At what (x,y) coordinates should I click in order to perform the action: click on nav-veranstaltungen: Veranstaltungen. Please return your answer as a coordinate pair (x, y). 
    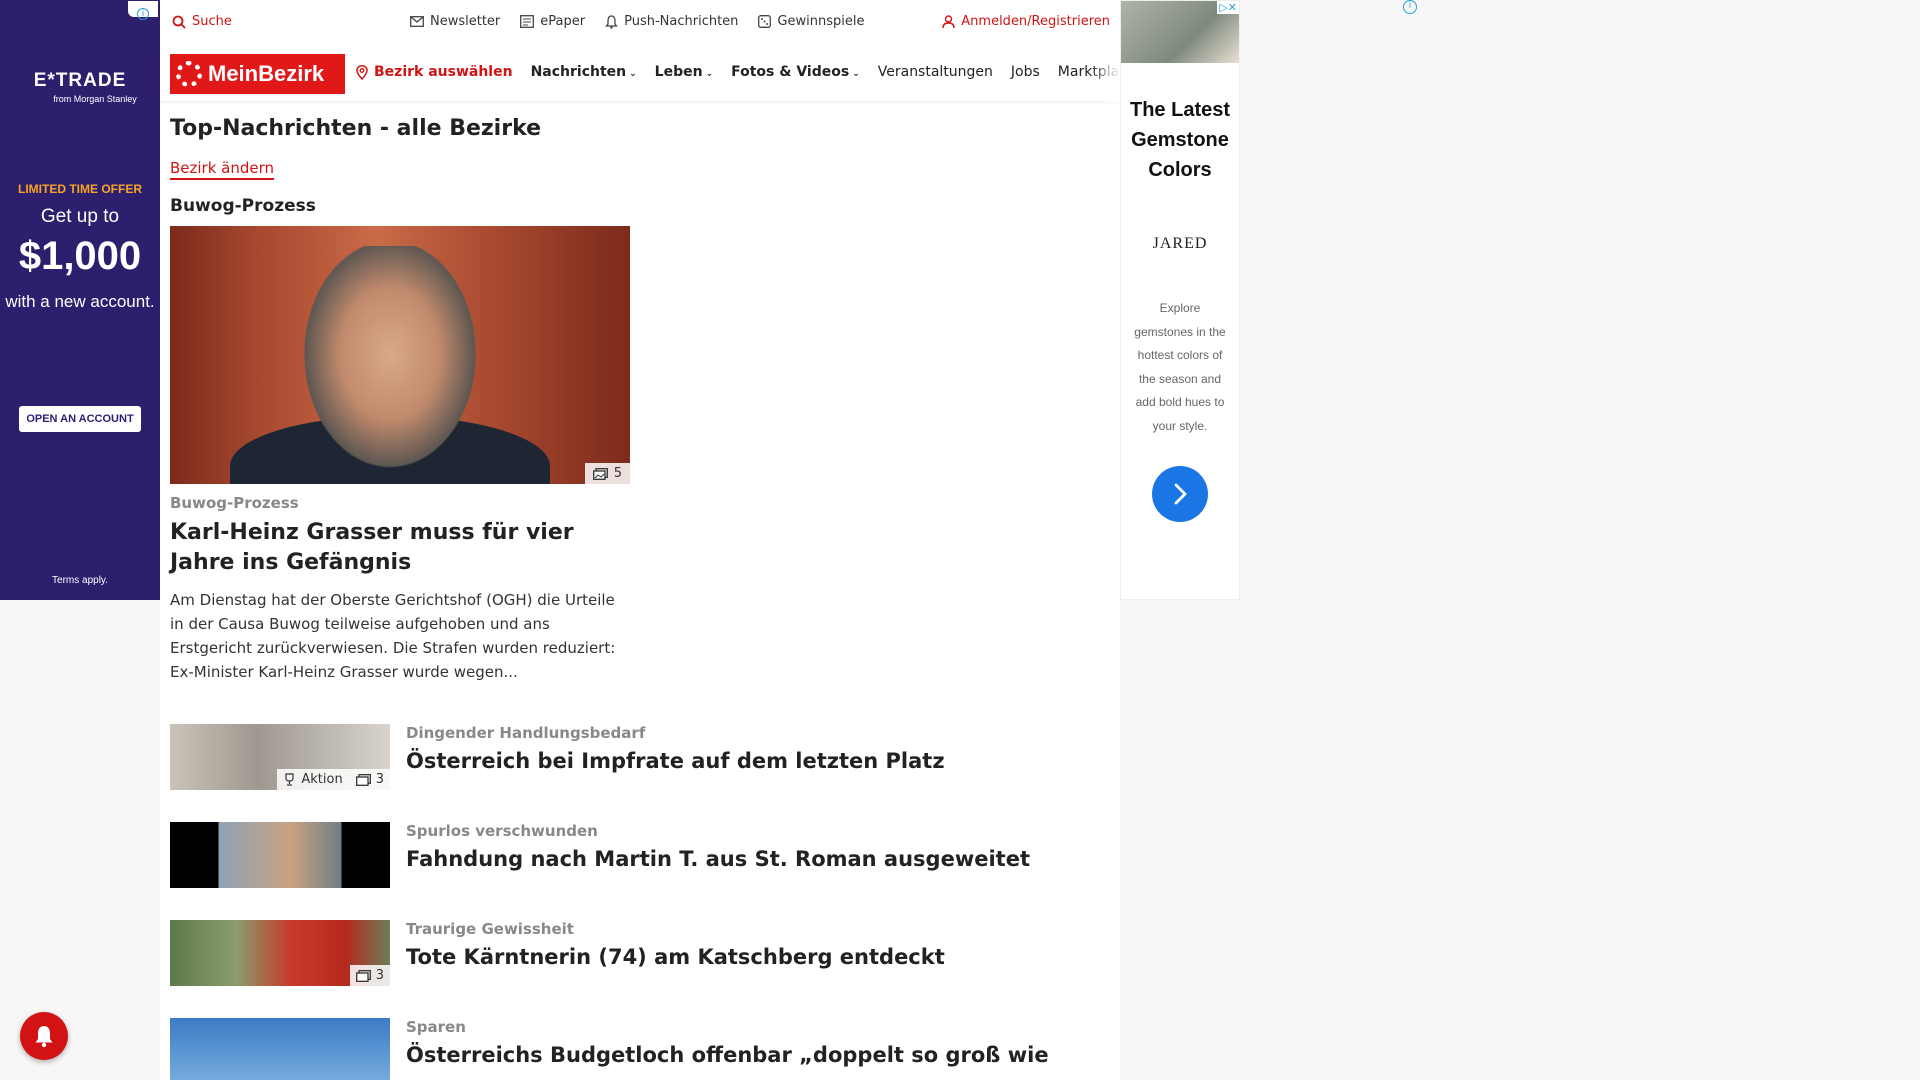
    Looking at the image, I should click on (935, 72).